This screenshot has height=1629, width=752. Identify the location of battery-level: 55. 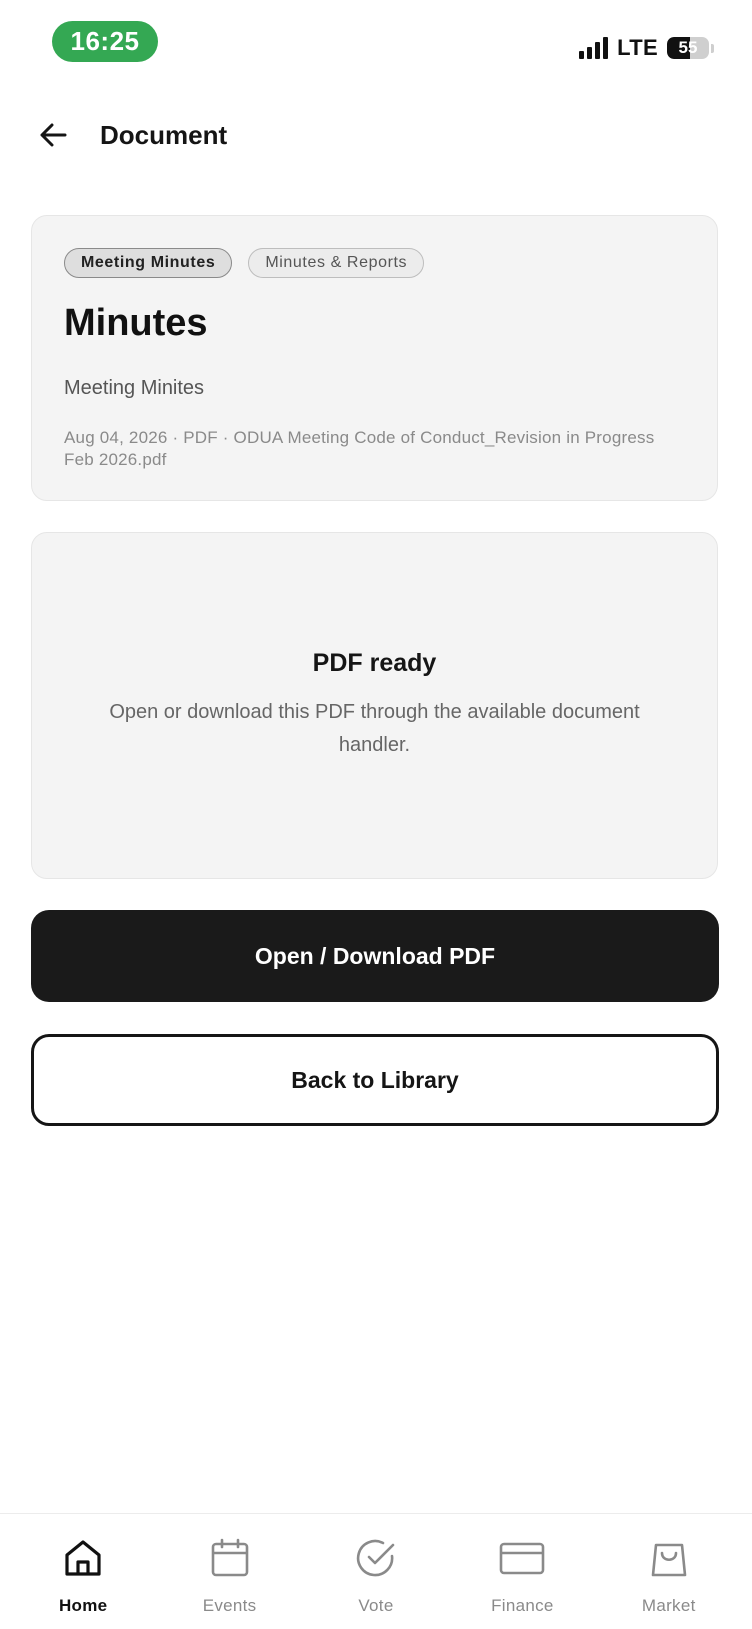
(688, 47).